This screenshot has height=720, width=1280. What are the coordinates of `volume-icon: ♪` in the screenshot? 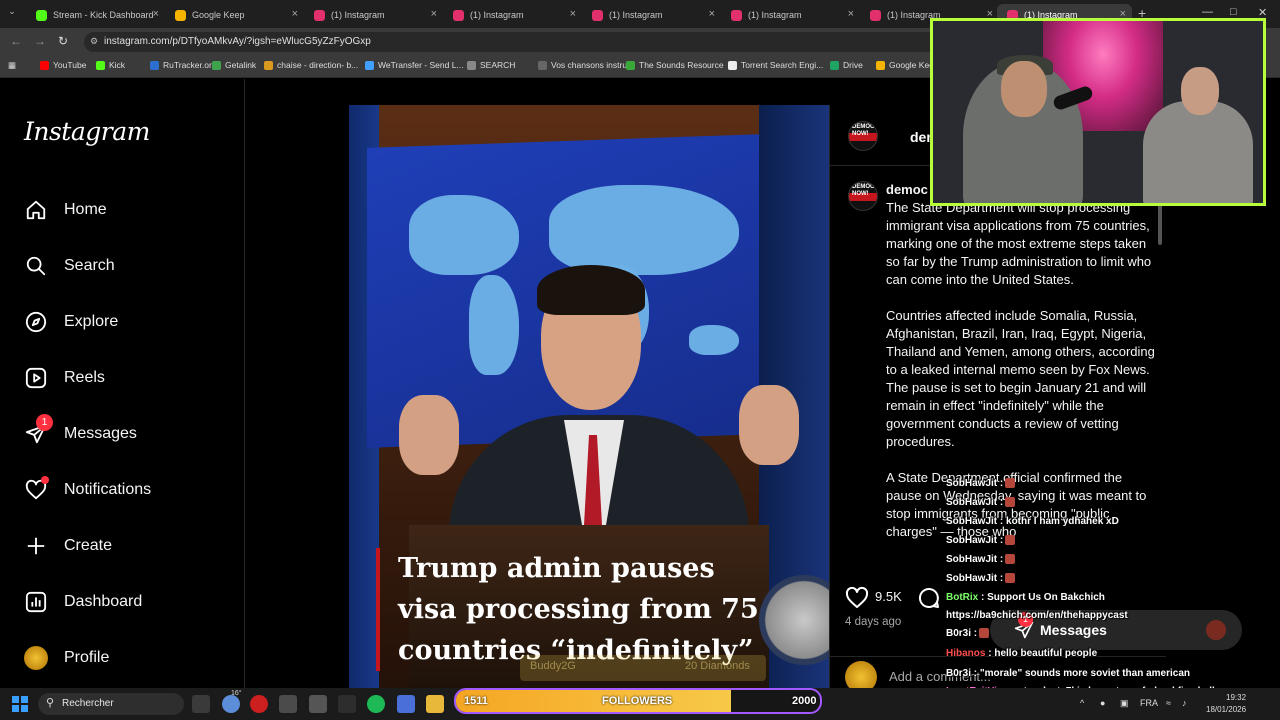 It's located at (1184, 703).